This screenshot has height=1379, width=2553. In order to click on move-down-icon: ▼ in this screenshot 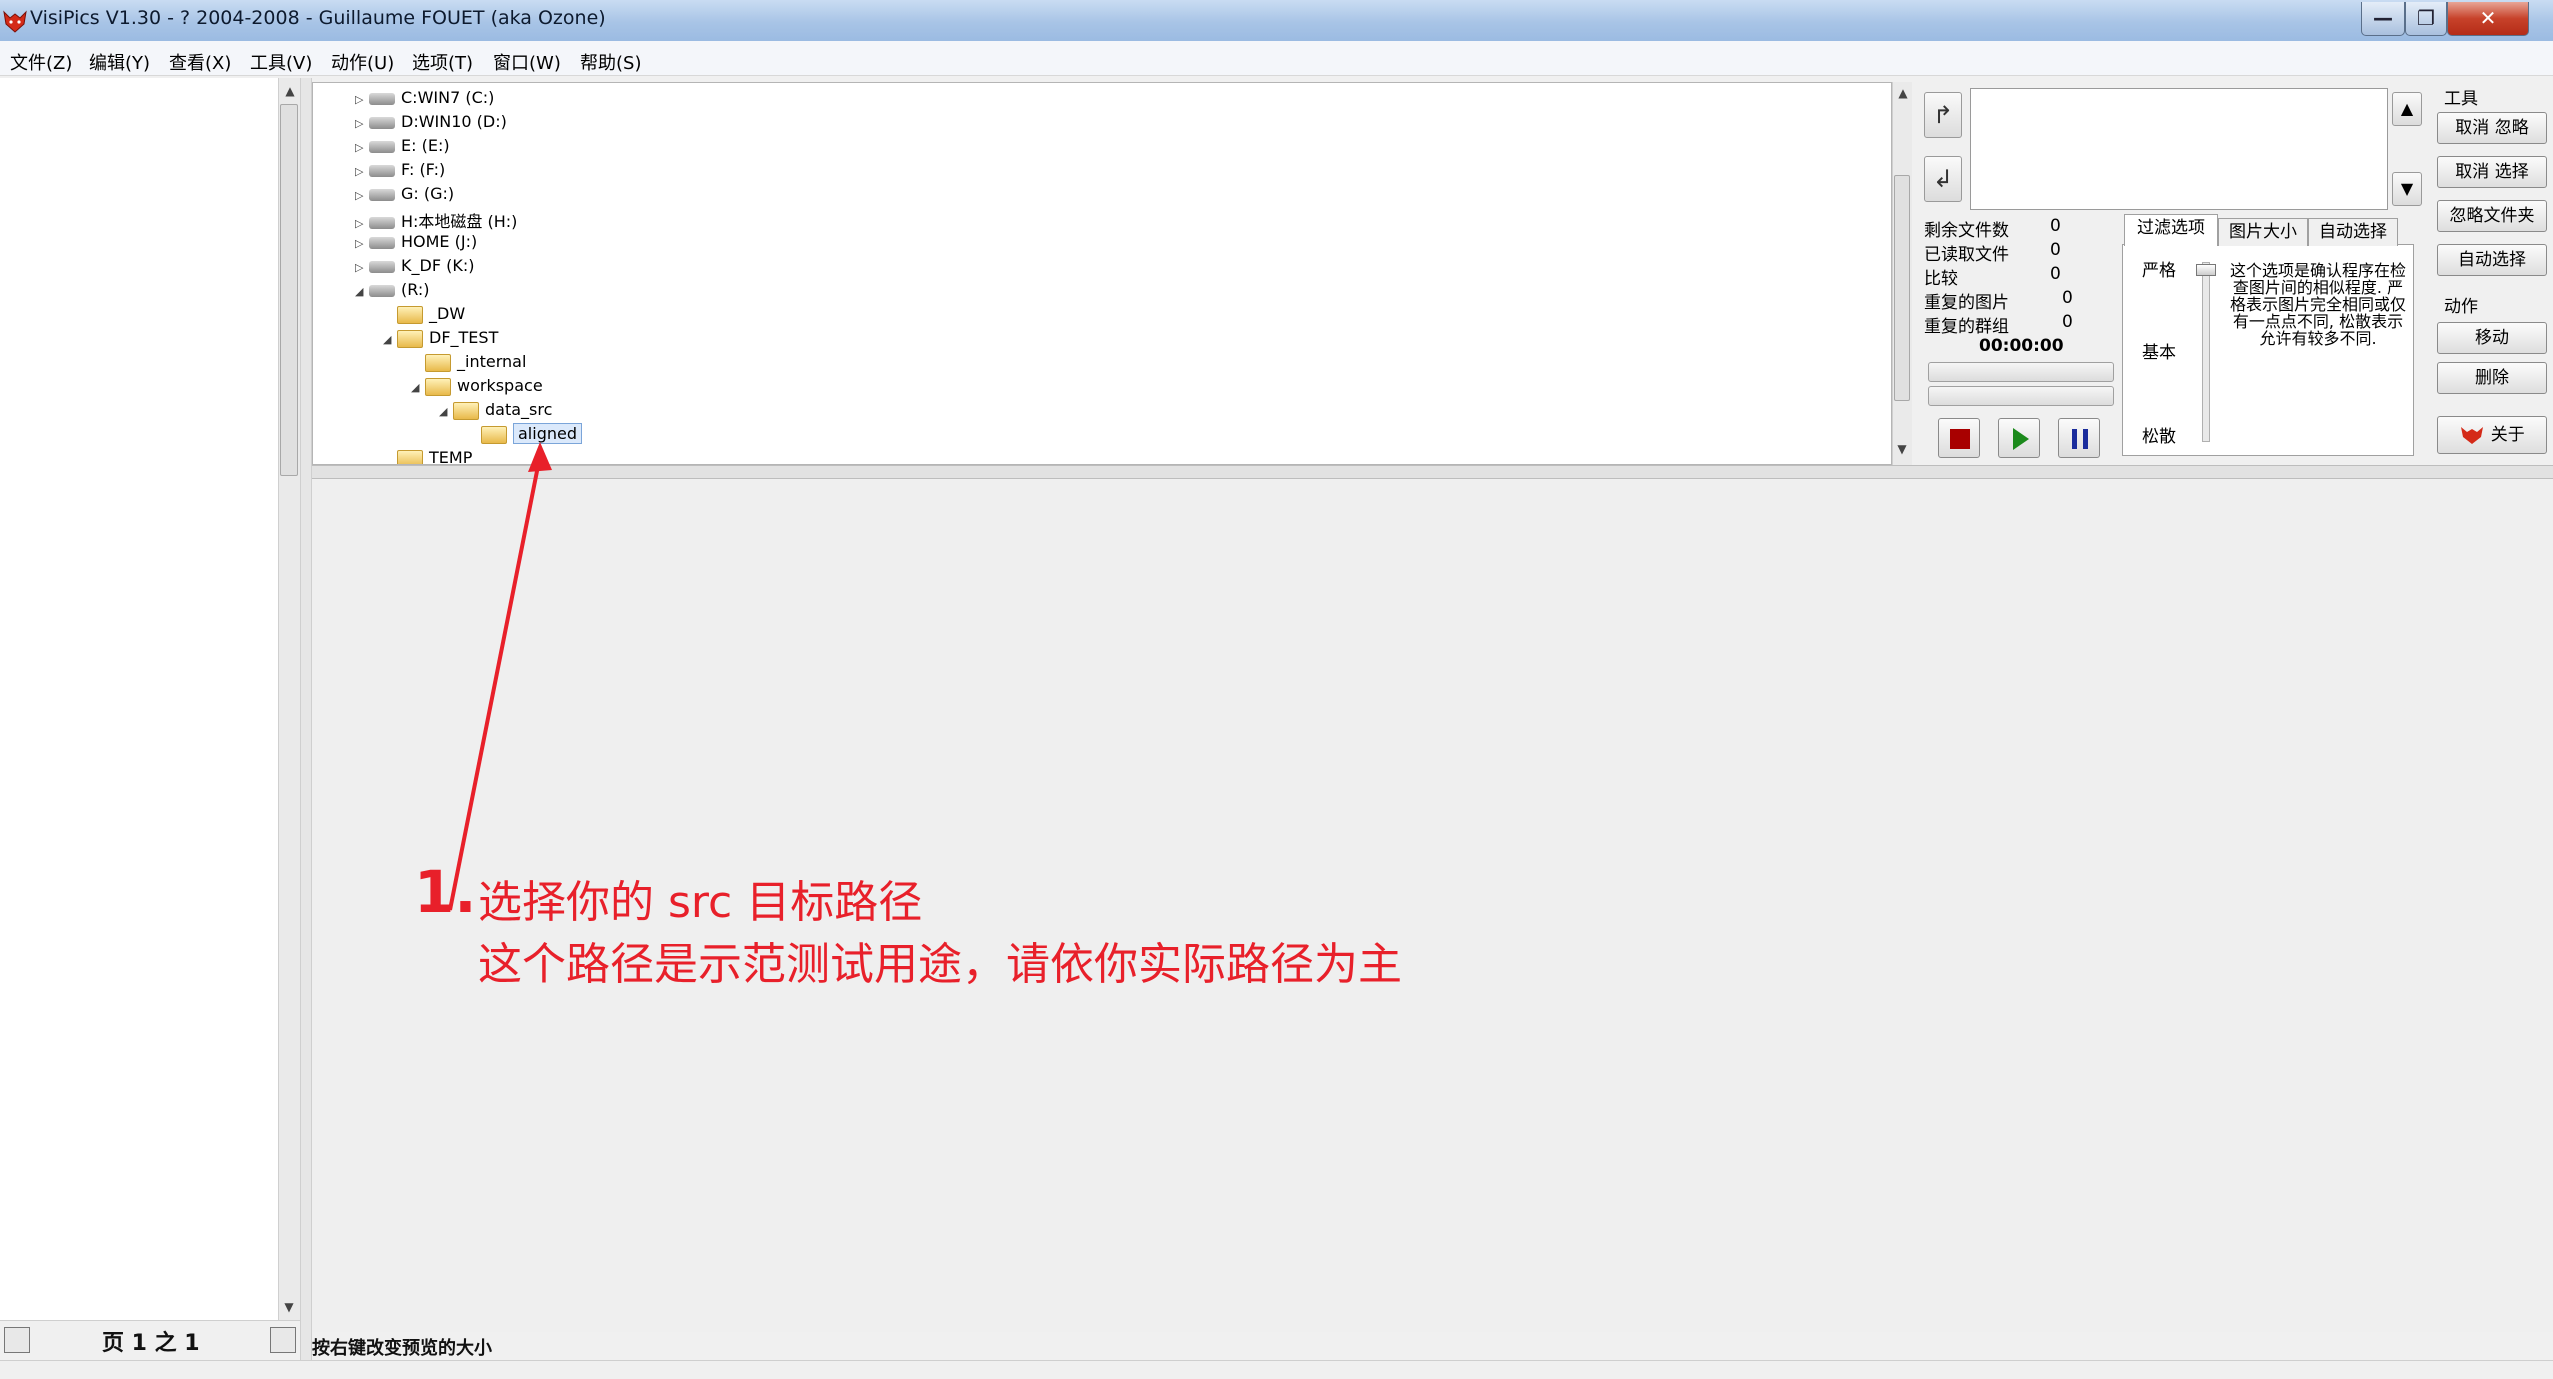, I will do `click(2407, 189)`.